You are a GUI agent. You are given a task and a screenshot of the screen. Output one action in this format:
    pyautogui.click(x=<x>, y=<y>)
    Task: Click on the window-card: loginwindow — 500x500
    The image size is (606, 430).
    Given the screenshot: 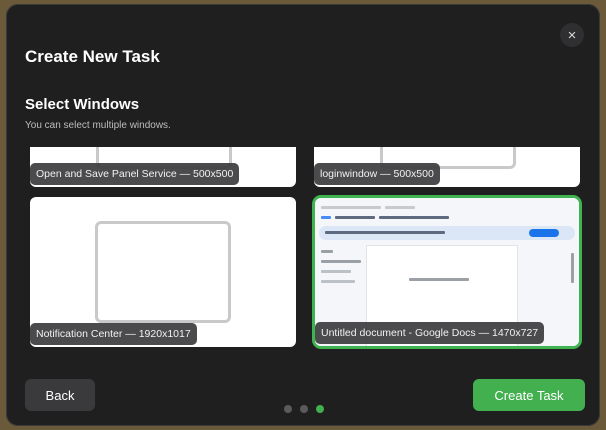 What is the action you would take?
    pyautogui.click(x=447, y=167)
    